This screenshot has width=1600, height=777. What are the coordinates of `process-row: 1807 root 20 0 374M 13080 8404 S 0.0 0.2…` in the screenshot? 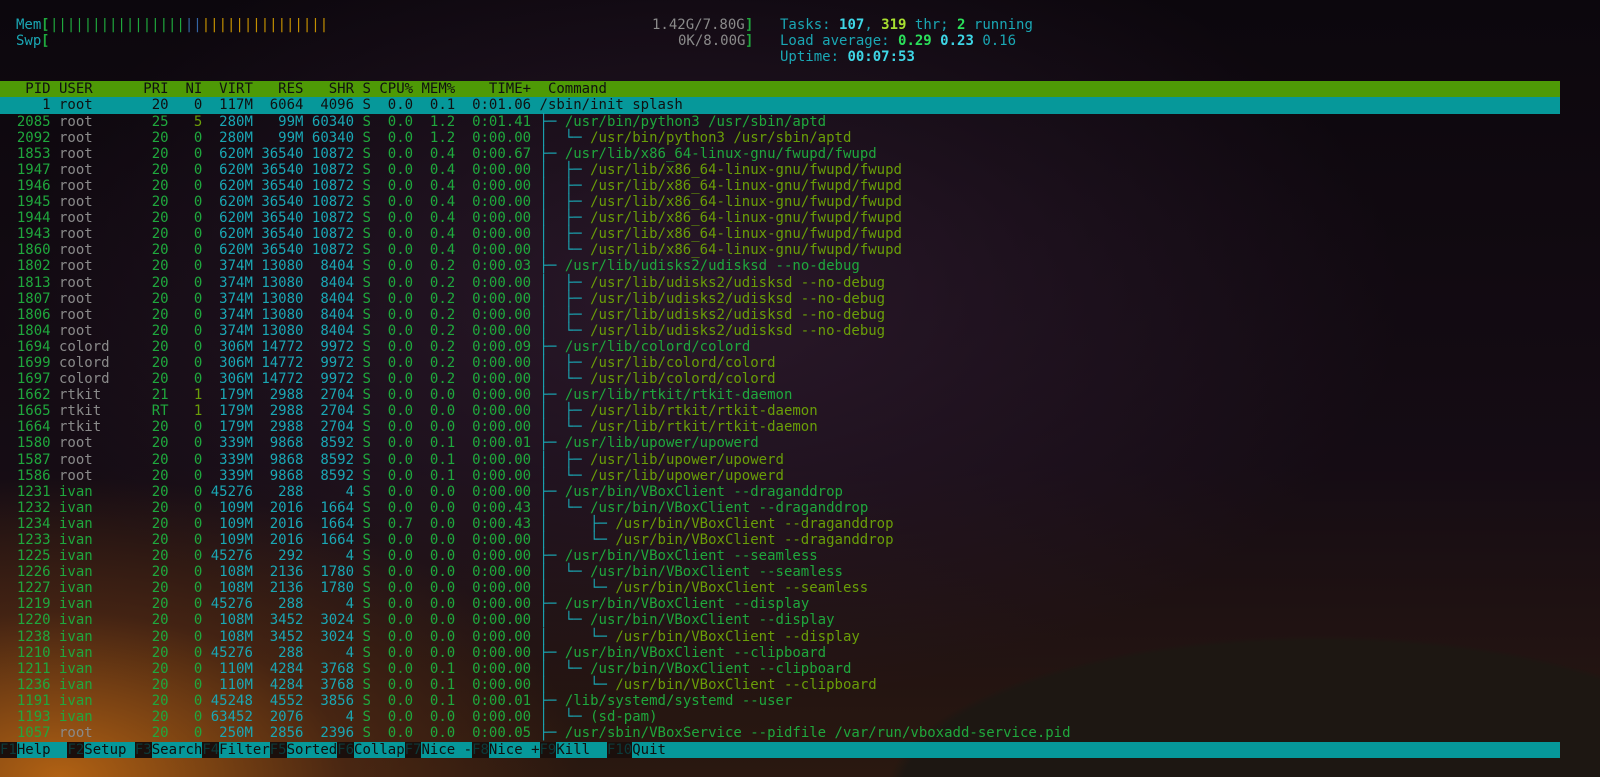 It's located at (800, 299).